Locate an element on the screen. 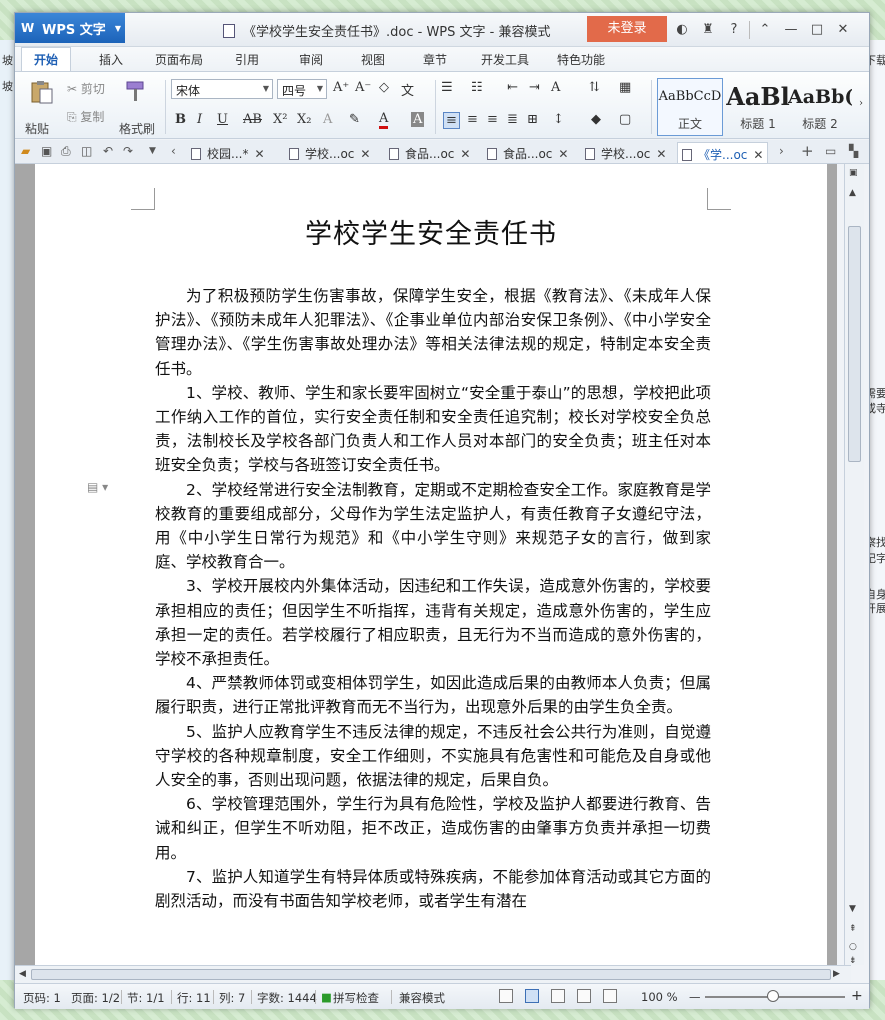 This screenshot has width=885, height=1020. format-painter-label: 格式刷 is located at coordinates (137, 128).